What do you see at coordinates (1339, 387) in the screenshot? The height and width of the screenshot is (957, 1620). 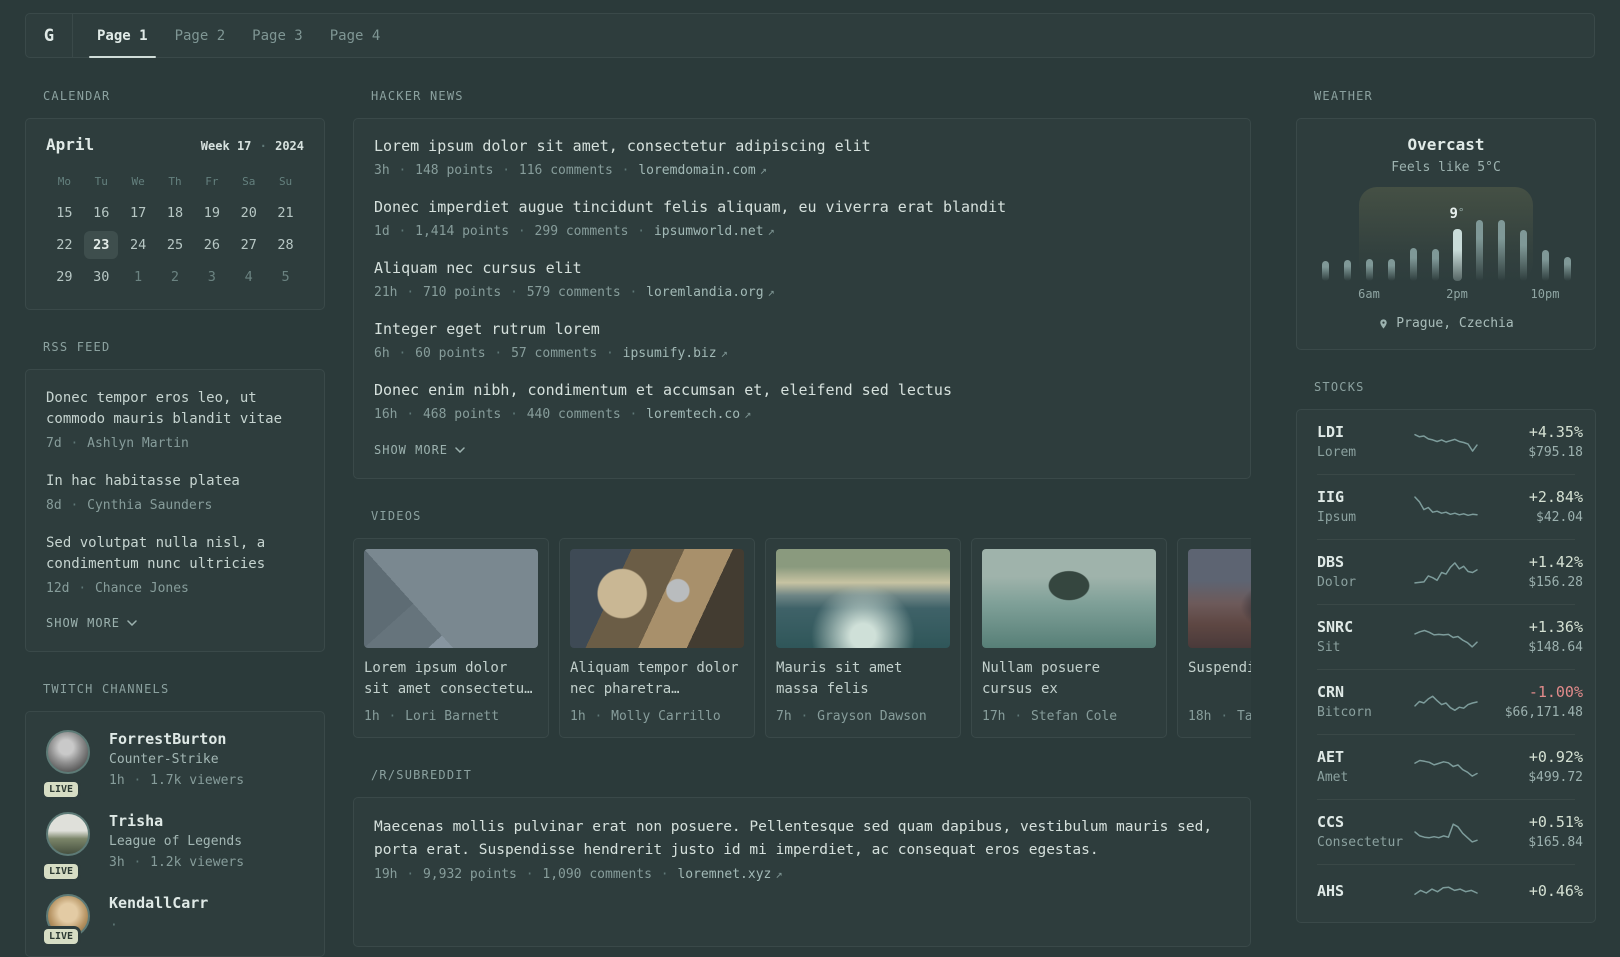 I see `stocks-widget-title: STOCKS` at bounding box center [1339, 387].